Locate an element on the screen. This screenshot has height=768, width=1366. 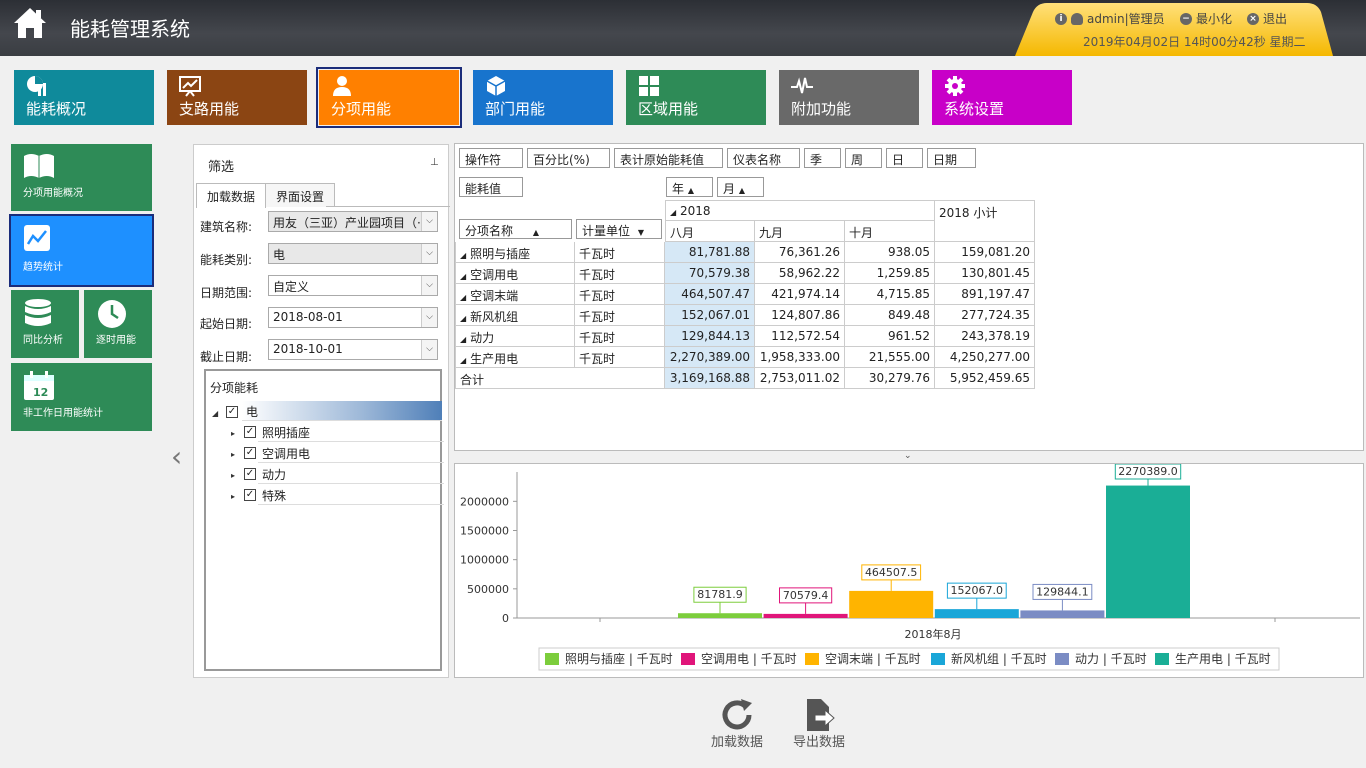
value-cell: 152,067.01 is located at coordinates (710, 315).